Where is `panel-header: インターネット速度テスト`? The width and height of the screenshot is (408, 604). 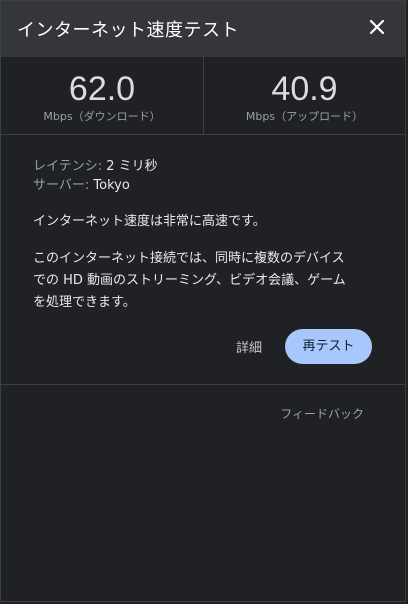
panel-header: インターネット速度テスト is located at coordinates (203, 29).